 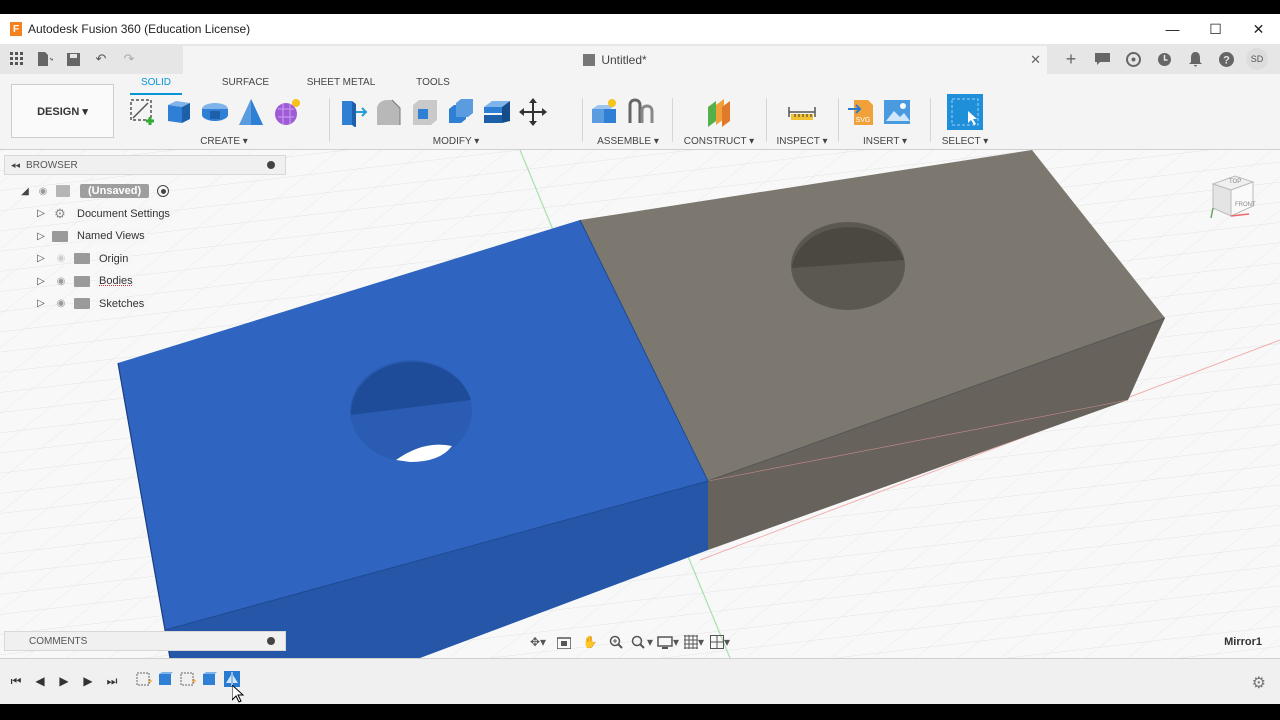 I want to click on loft-icon, so click(x=251, y=112).